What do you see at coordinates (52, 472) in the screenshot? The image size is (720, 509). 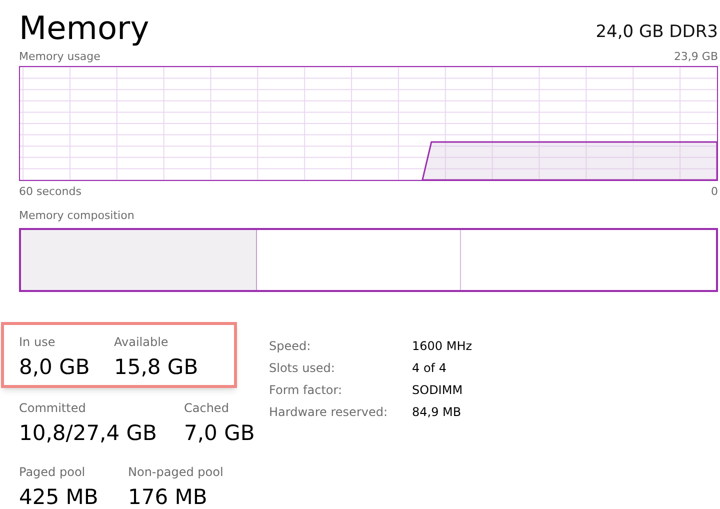 I see `stat-label: Paged pool` at bounding box center [52, 472].